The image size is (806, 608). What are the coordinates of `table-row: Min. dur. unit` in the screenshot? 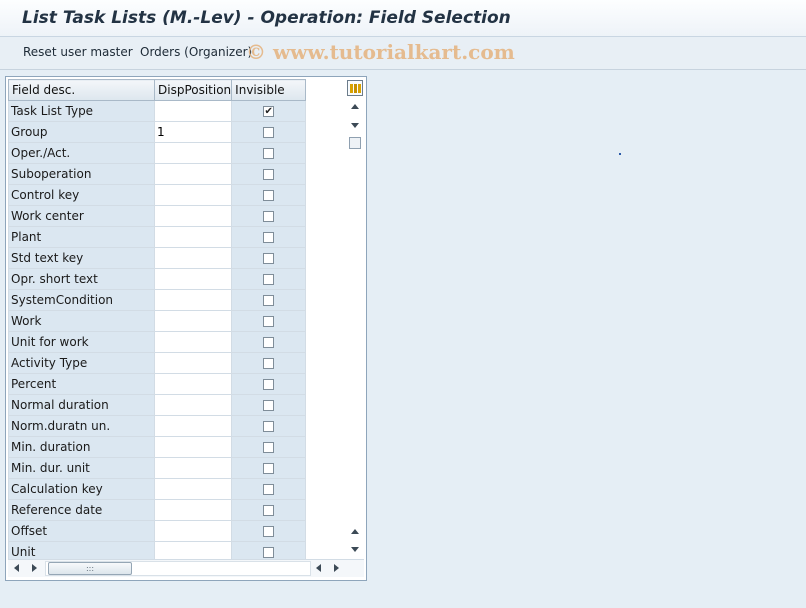 It's located at (157, 468).